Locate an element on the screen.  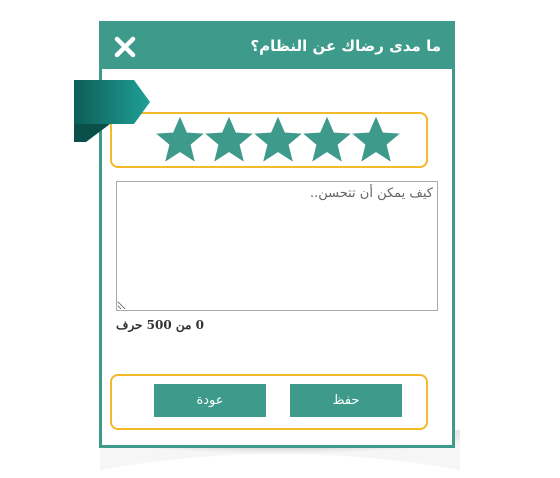
star-rating is located at coordinates (280, 140).